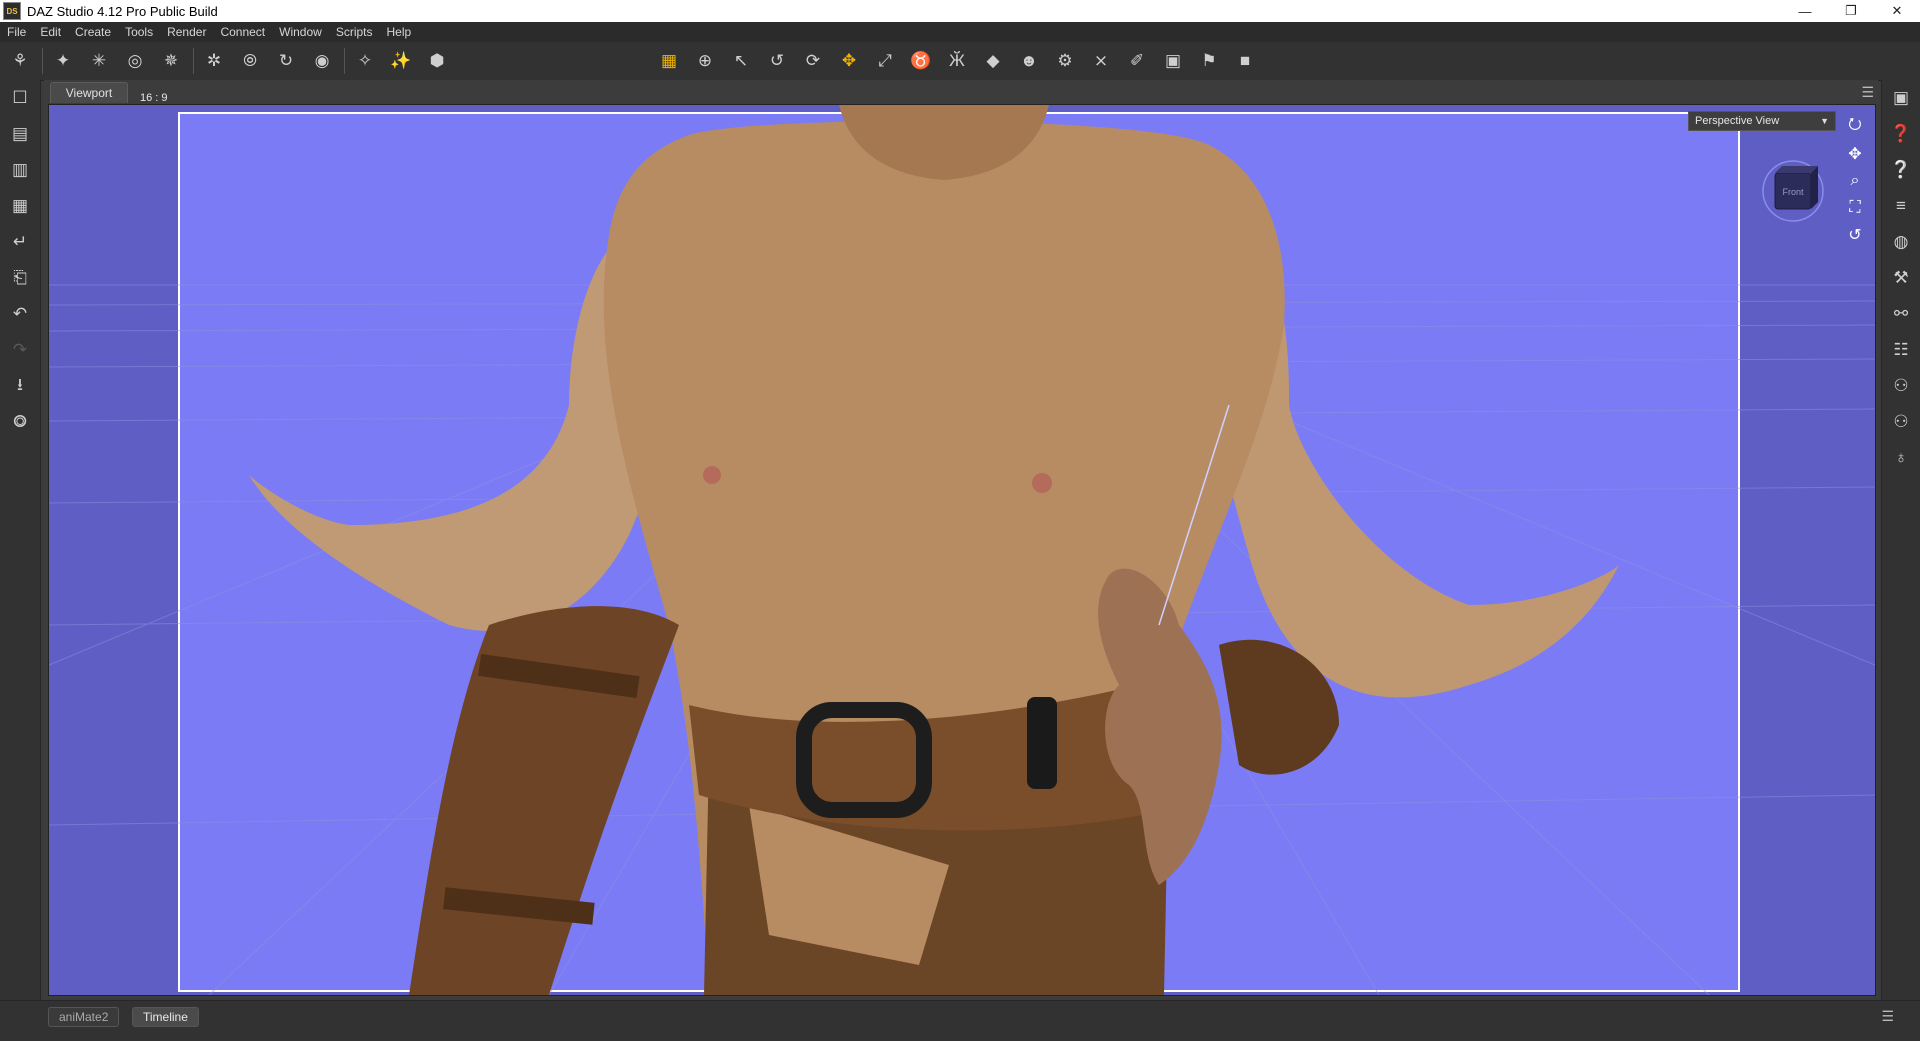 This screenshot has width=1920, height=1041. What do you see at coordinates (300, 32) in the screenshot?
I see `menu-window: Window` at bounding box center [300, 32].